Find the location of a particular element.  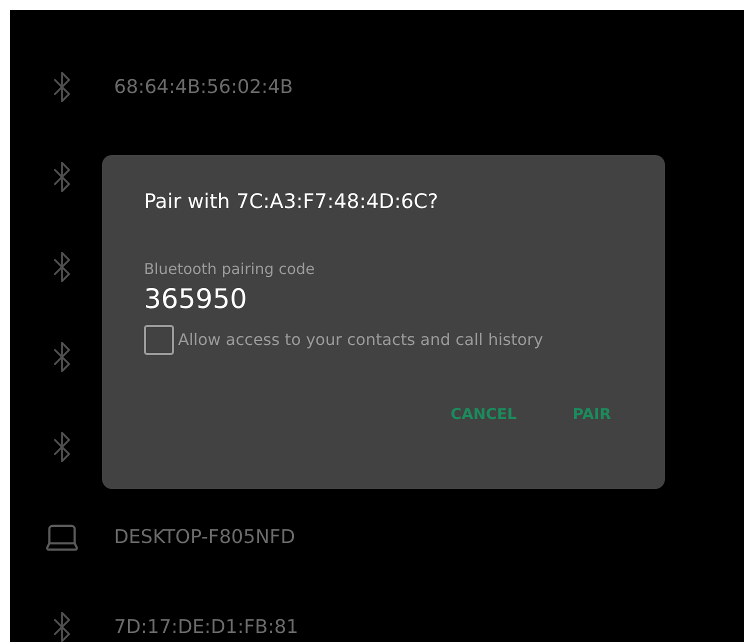

device-name: 7D:17:DE:D1:FB:81 is located at coordinates (206, 627).